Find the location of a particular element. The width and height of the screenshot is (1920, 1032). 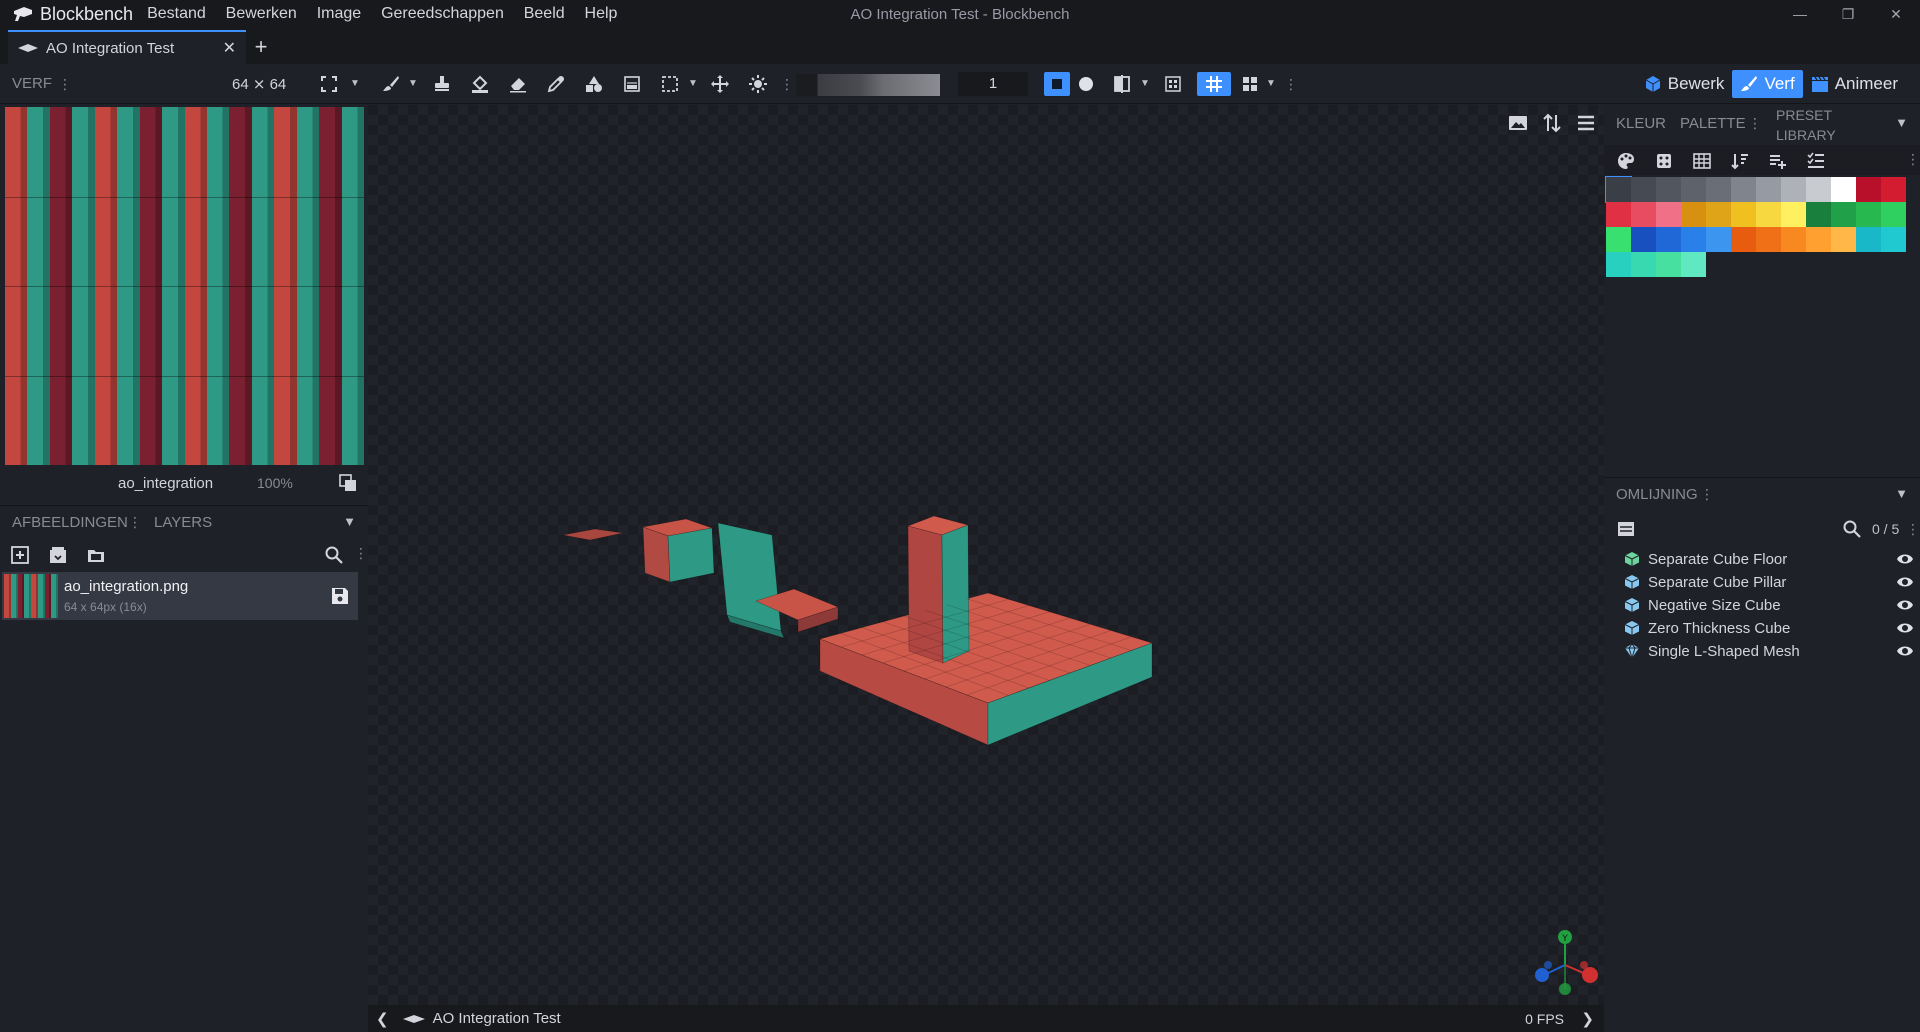

layout-chevron-icon: ▼ is located at coordinates (1271, 83).